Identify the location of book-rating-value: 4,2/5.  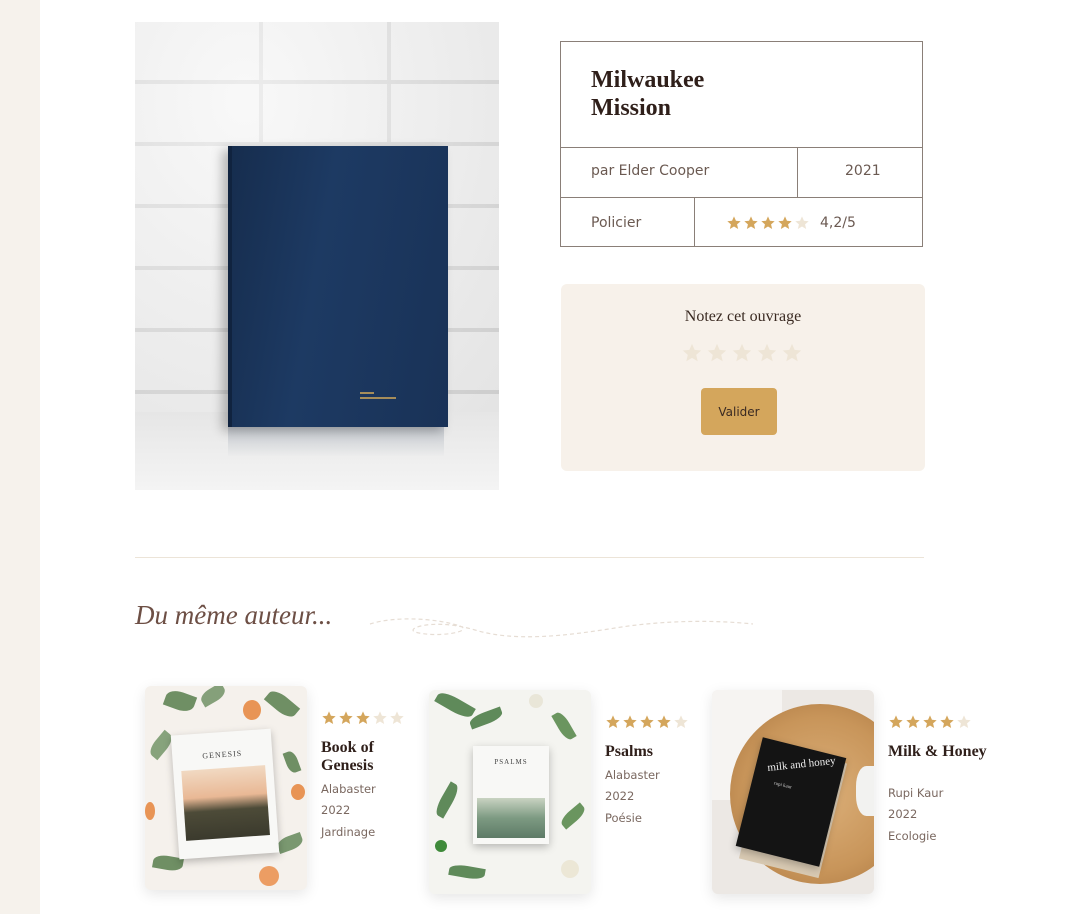
(838, 223).